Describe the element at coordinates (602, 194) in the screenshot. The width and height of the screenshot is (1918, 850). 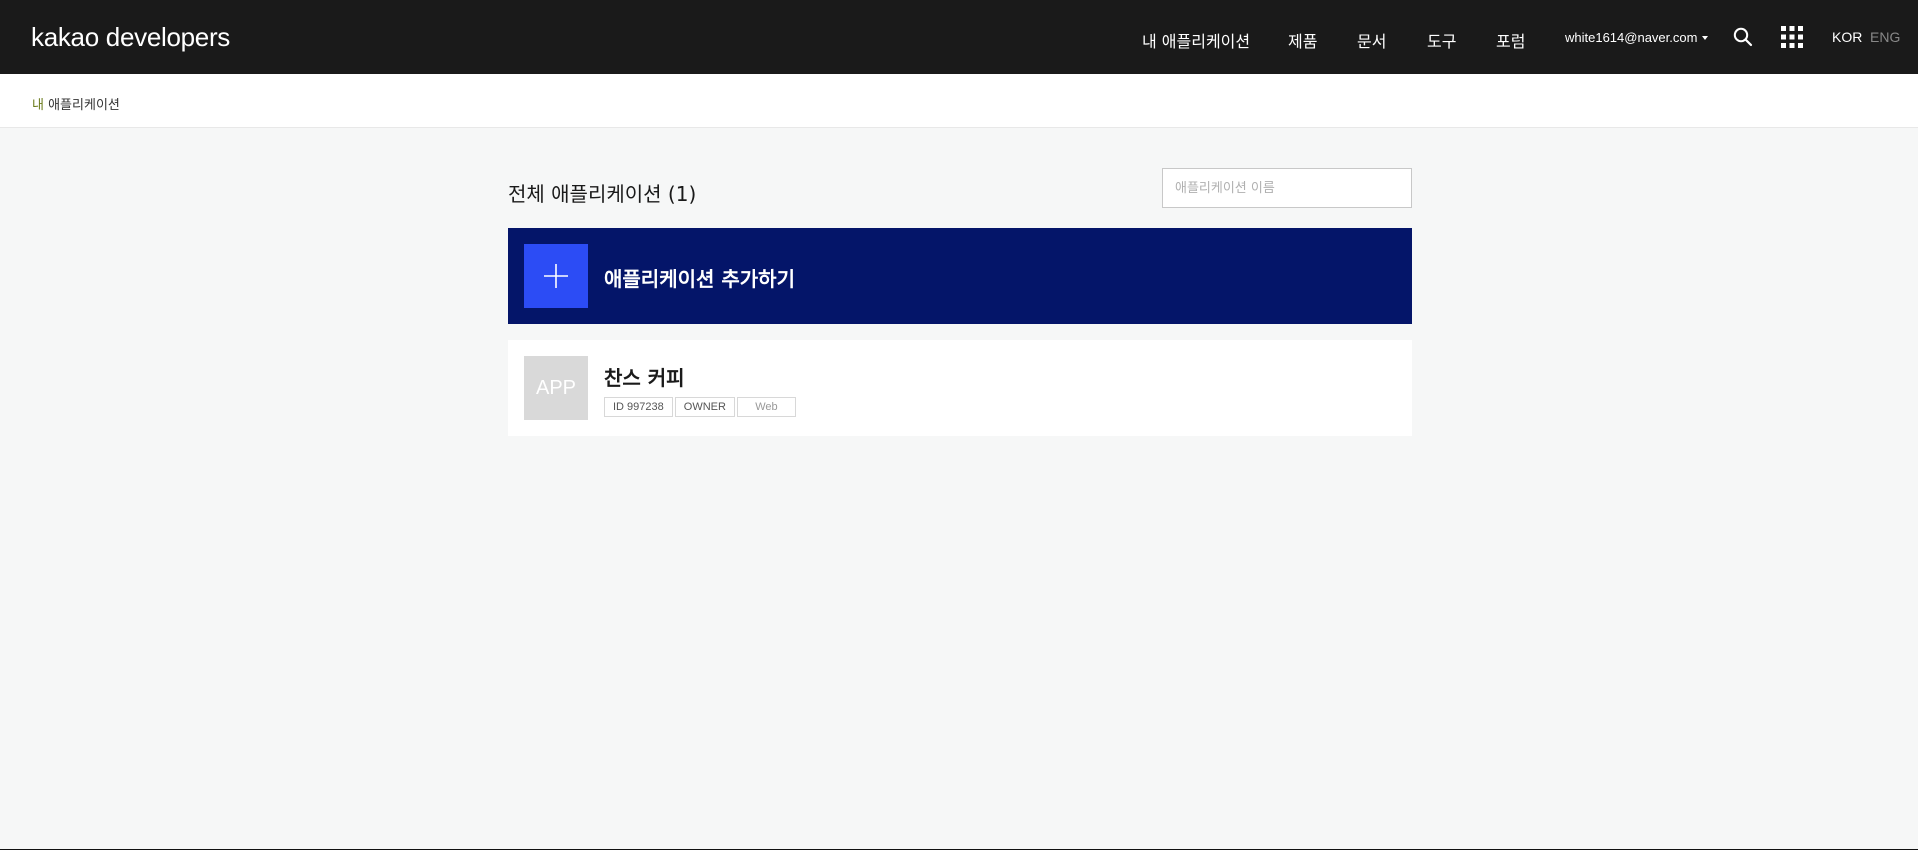
I see `page-title: 전체 애플리케이션 (1)` at that location.